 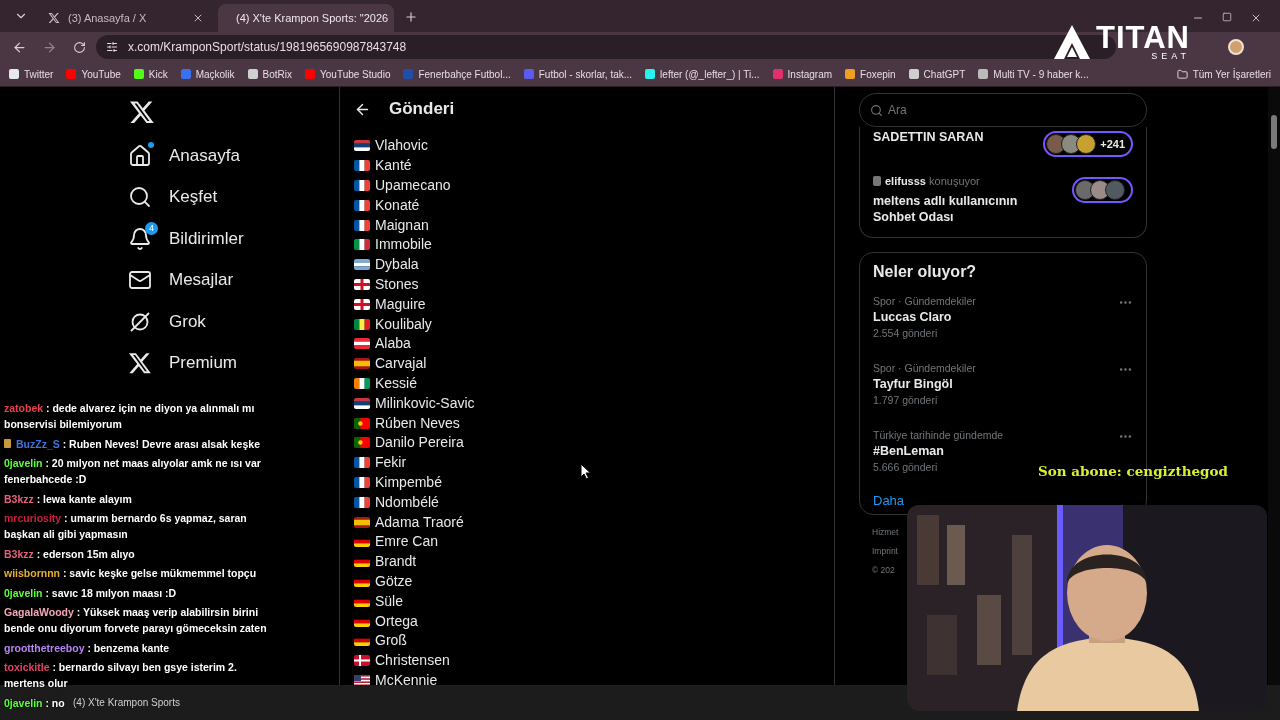 What do you see at coordinates (802, 74) in the screenshot?
I see `bookmark-link: Instagram` at bounding box center [802, 74].